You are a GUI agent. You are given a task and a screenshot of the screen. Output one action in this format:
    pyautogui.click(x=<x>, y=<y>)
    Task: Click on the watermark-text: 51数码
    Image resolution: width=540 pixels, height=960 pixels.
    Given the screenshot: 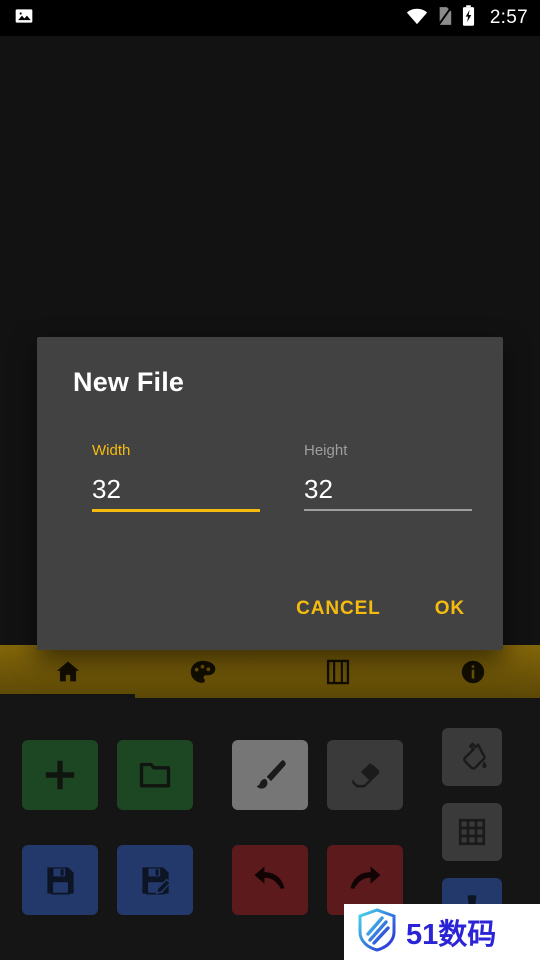 What is the action you would take?
    pyautogui.click(x=451, y=935)
    